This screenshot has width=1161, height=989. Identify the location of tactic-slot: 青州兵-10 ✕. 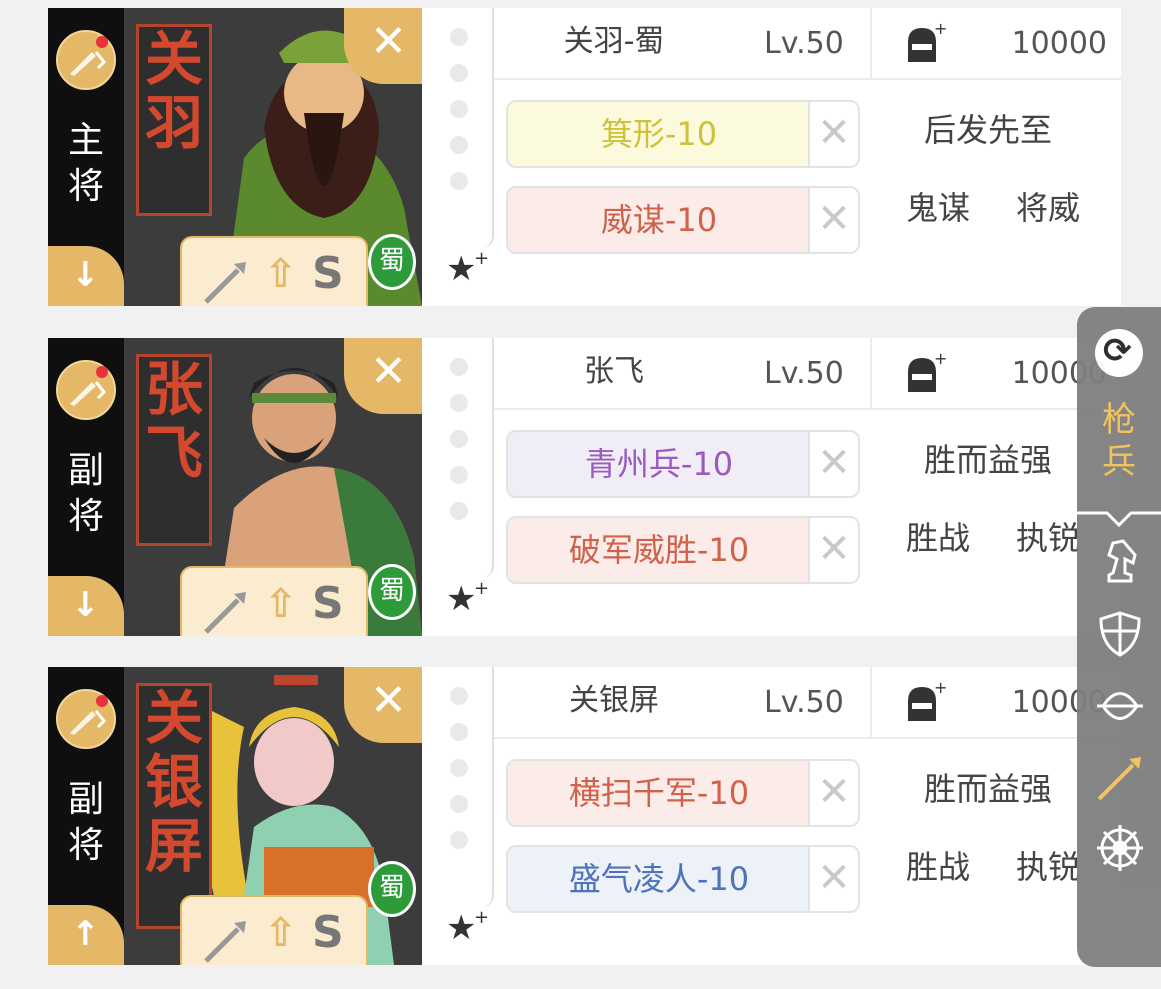
(683, 464).